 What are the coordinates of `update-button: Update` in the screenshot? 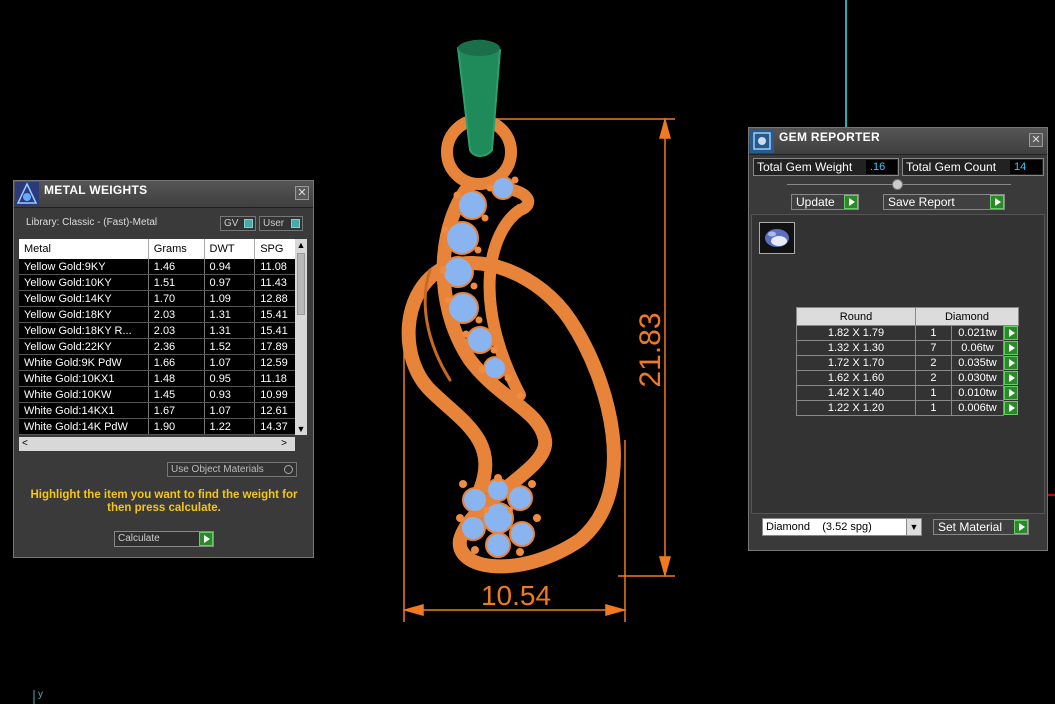 It's located at (825, 202).